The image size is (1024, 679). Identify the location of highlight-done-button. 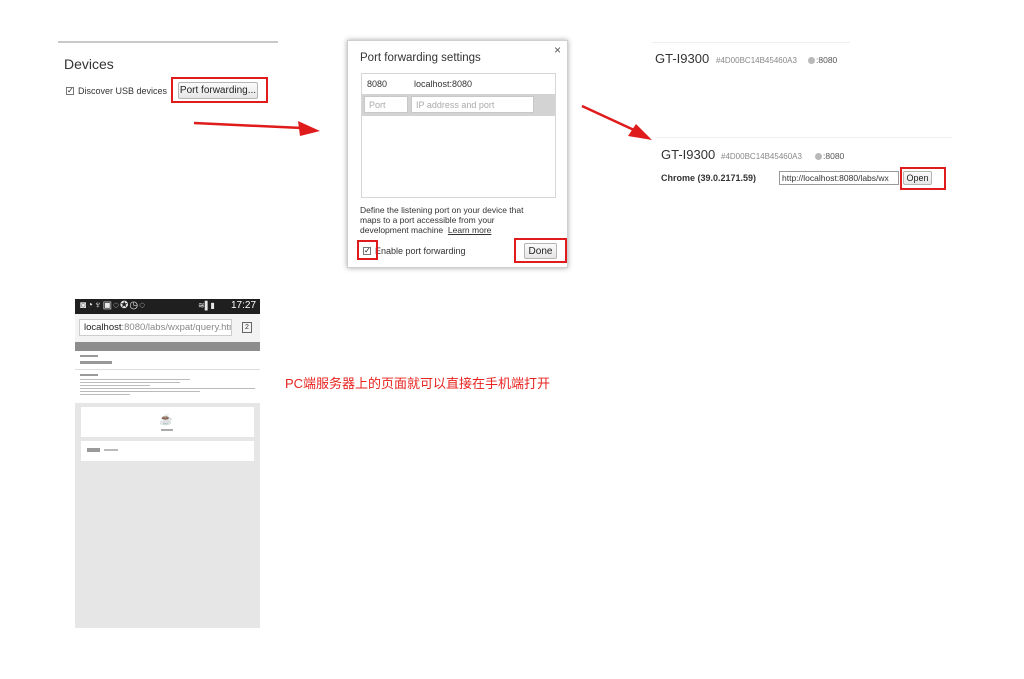
(540, 250).